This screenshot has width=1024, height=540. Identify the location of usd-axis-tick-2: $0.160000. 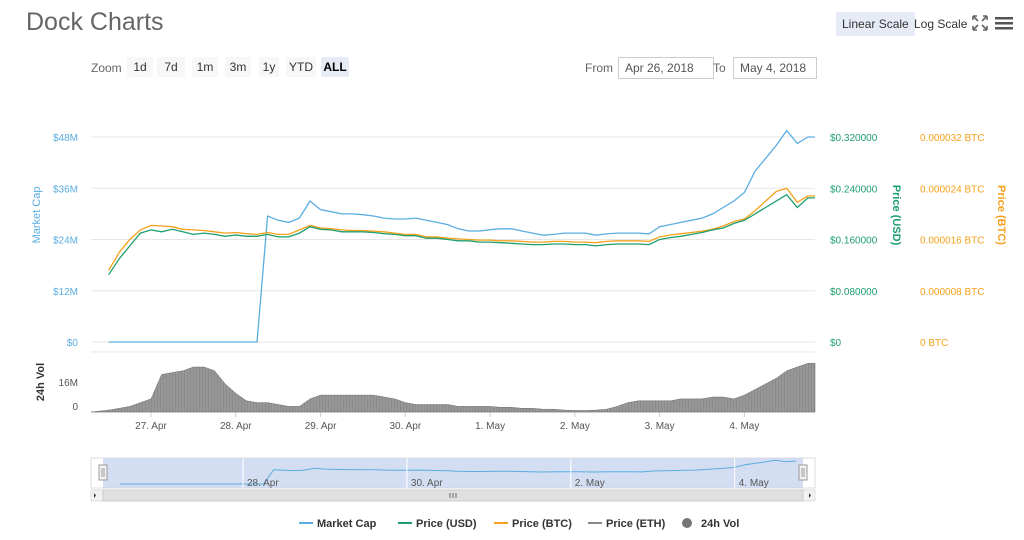
(854, 241).